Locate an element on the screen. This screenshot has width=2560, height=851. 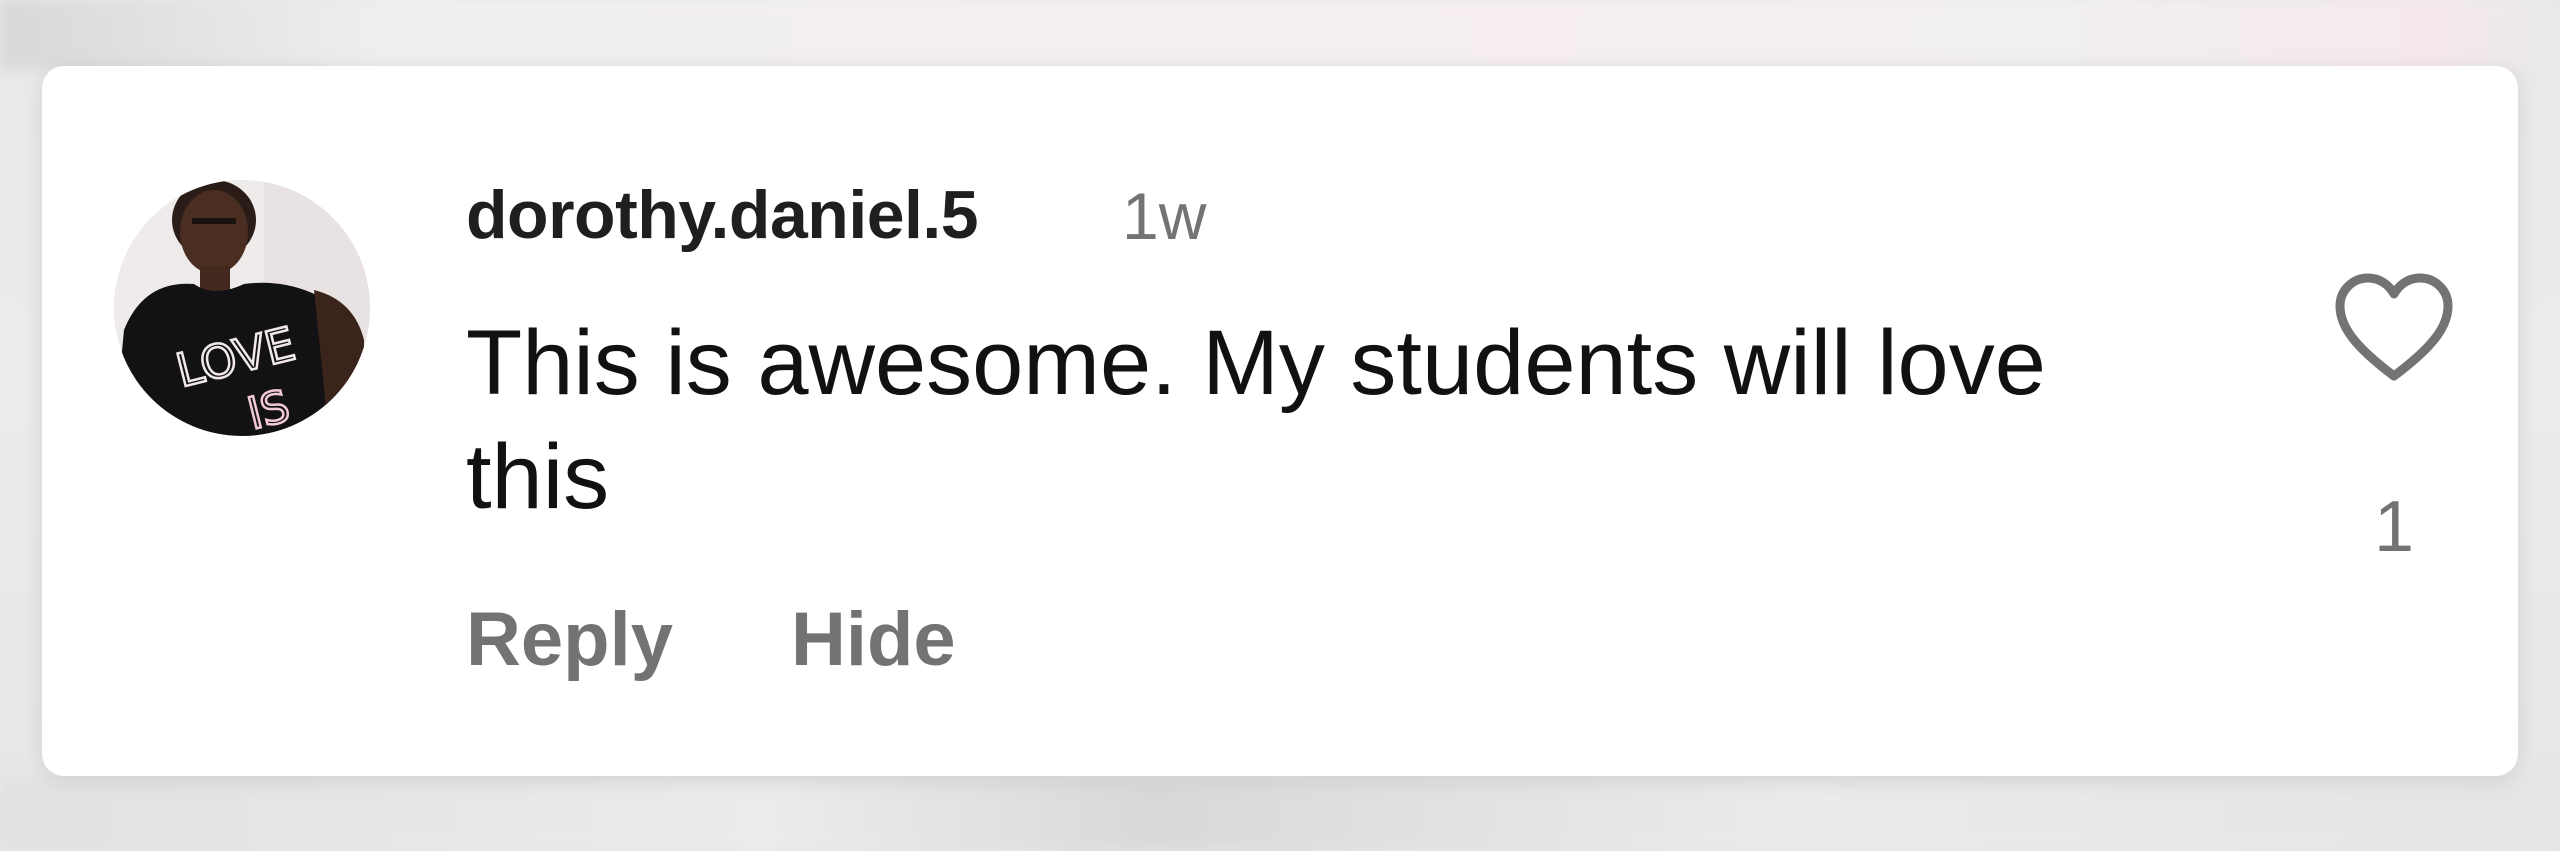
avatar-photo: LOVE IS is located at coordinates (242, 308).